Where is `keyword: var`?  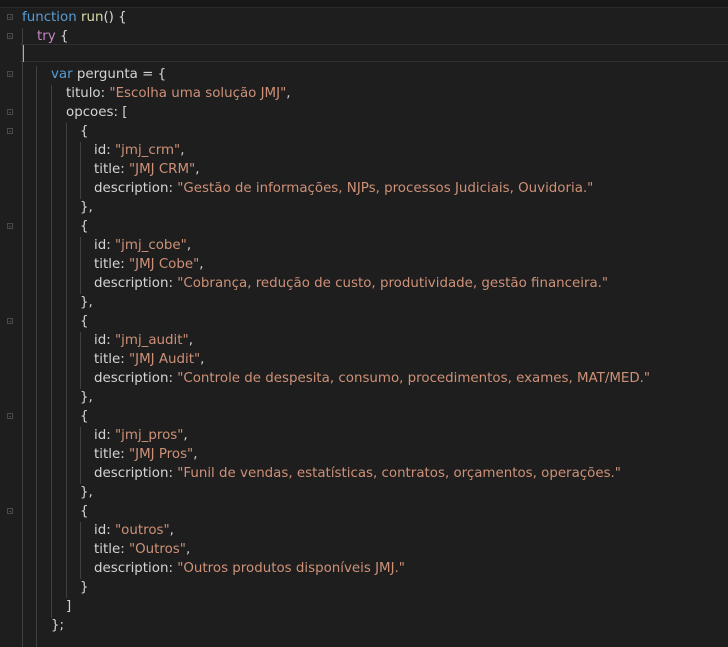
keyword: var is located at coordinates (62, 74).